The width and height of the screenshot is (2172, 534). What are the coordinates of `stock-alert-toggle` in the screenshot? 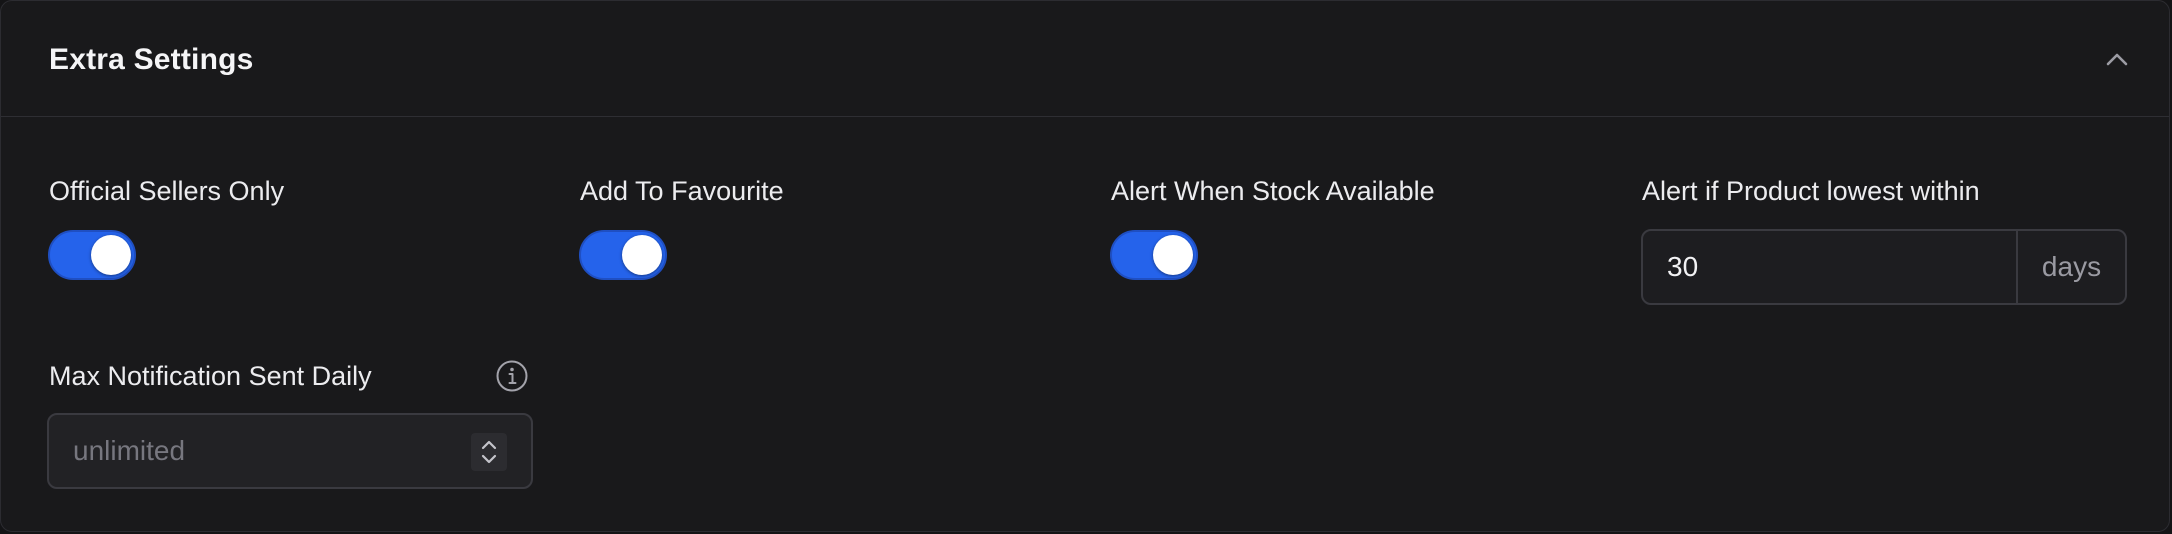 It's located at (1154, 255).